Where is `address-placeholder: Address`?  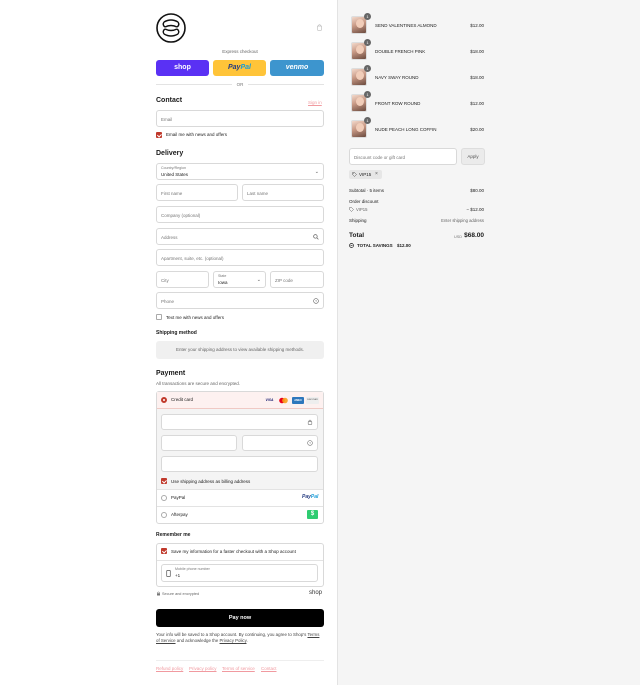
address-placeholder: Address is located at coordinates (169, 237).